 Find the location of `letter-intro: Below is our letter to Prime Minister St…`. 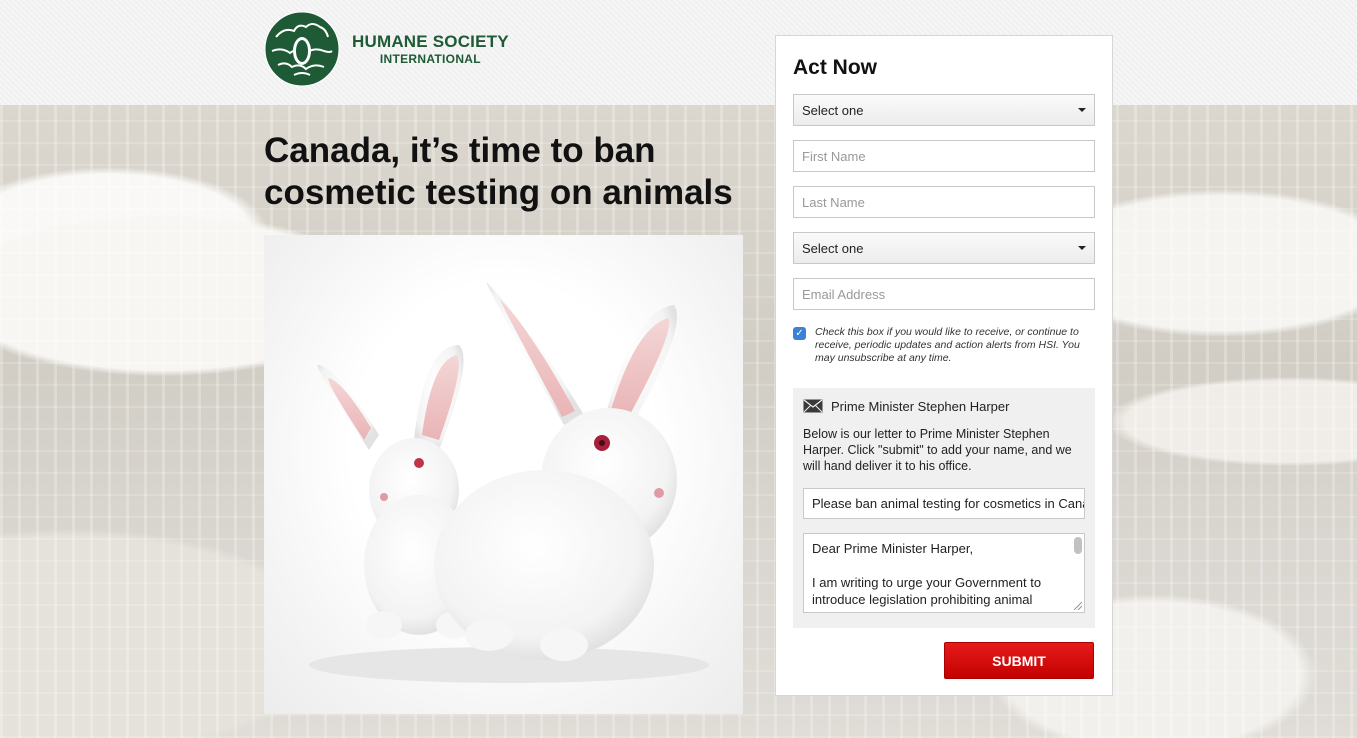

letter-intro: Below is our letter to Prime Minister St… is located at coordinates (937, 450).